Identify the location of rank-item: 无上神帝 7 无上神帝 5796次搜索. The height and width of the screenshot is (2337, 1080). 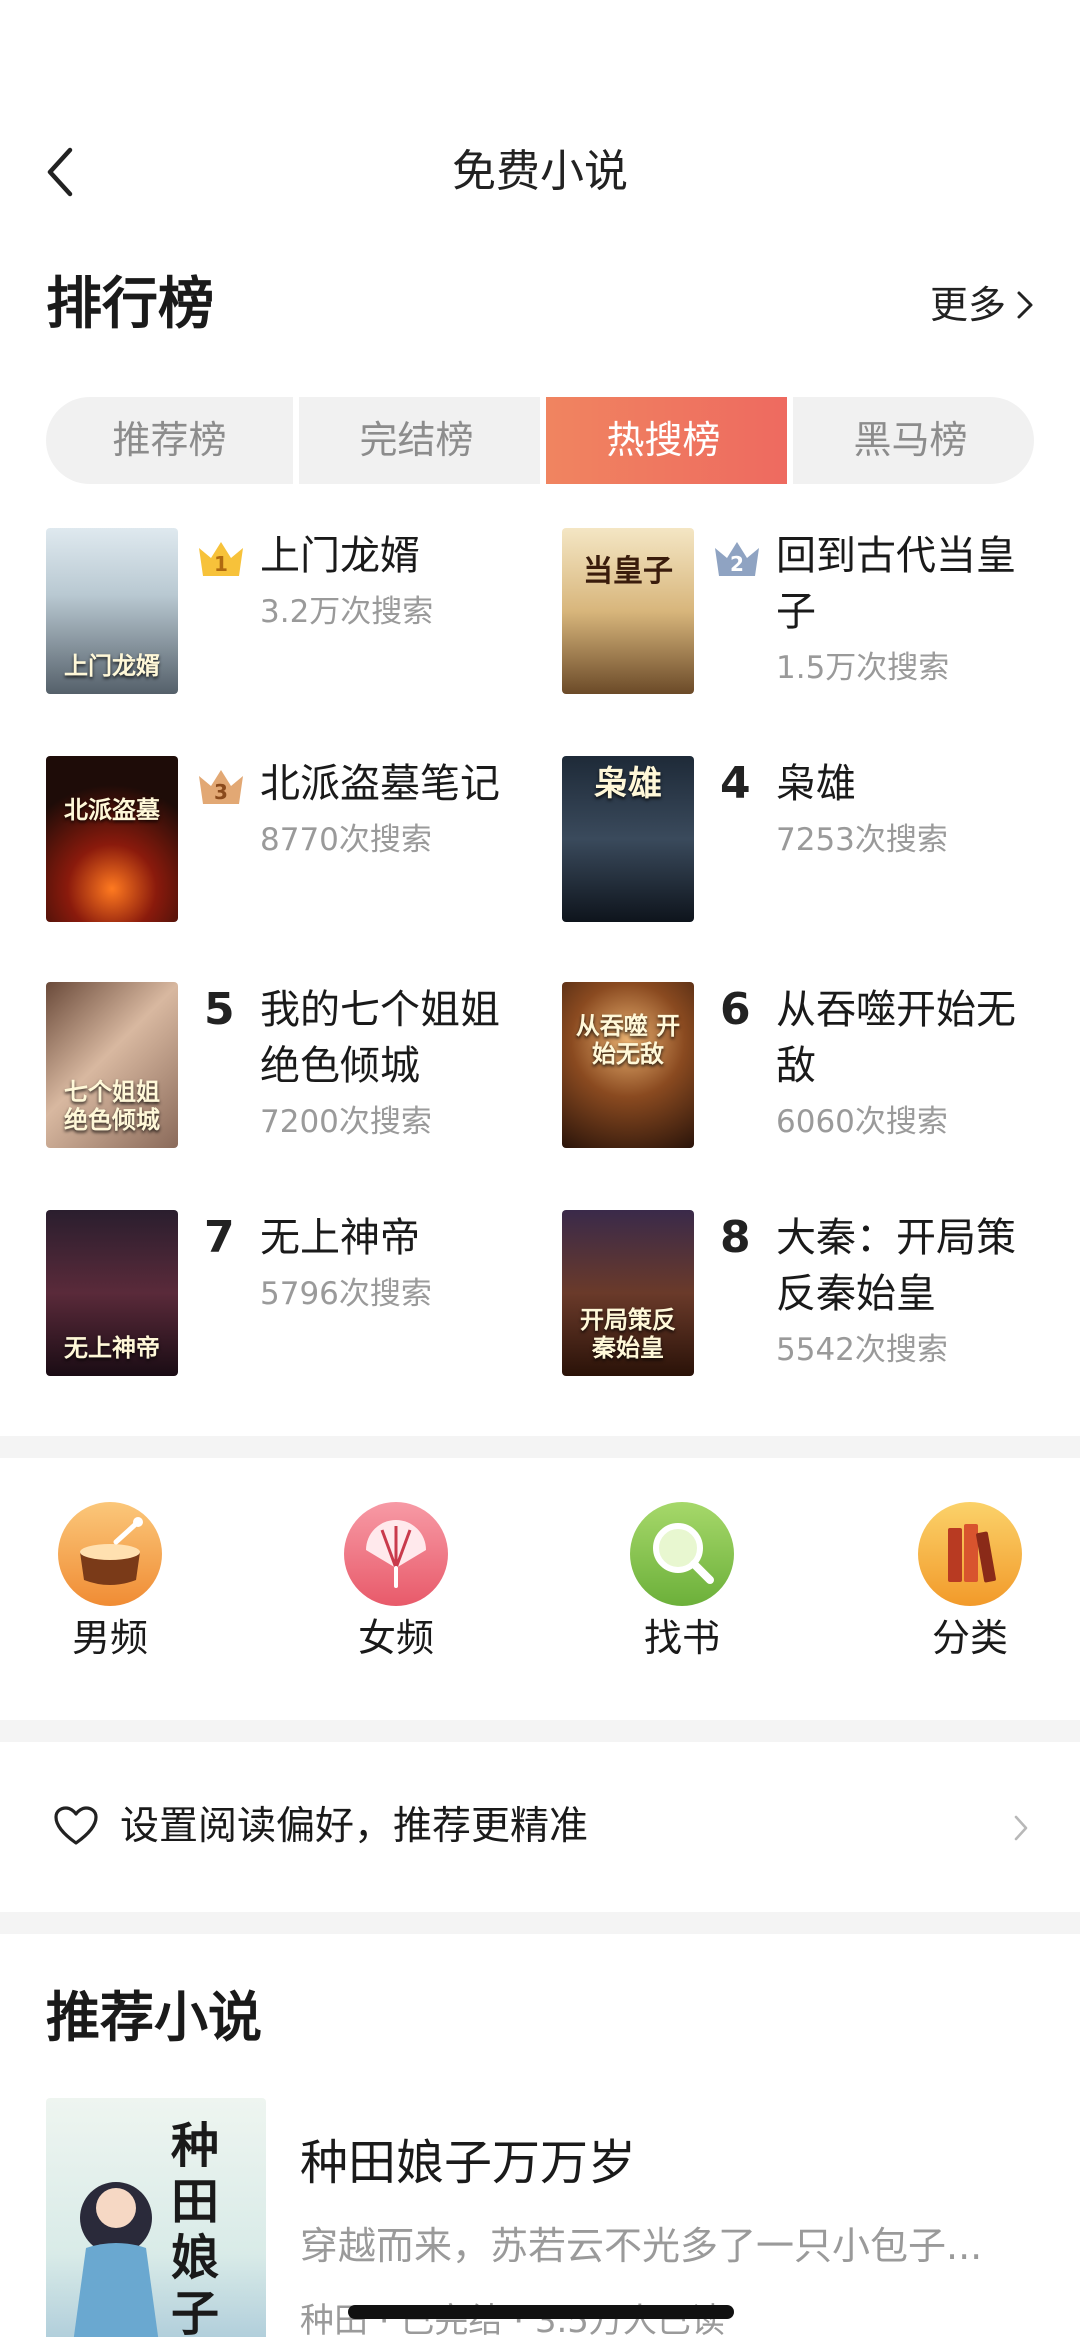
(291, 1295).